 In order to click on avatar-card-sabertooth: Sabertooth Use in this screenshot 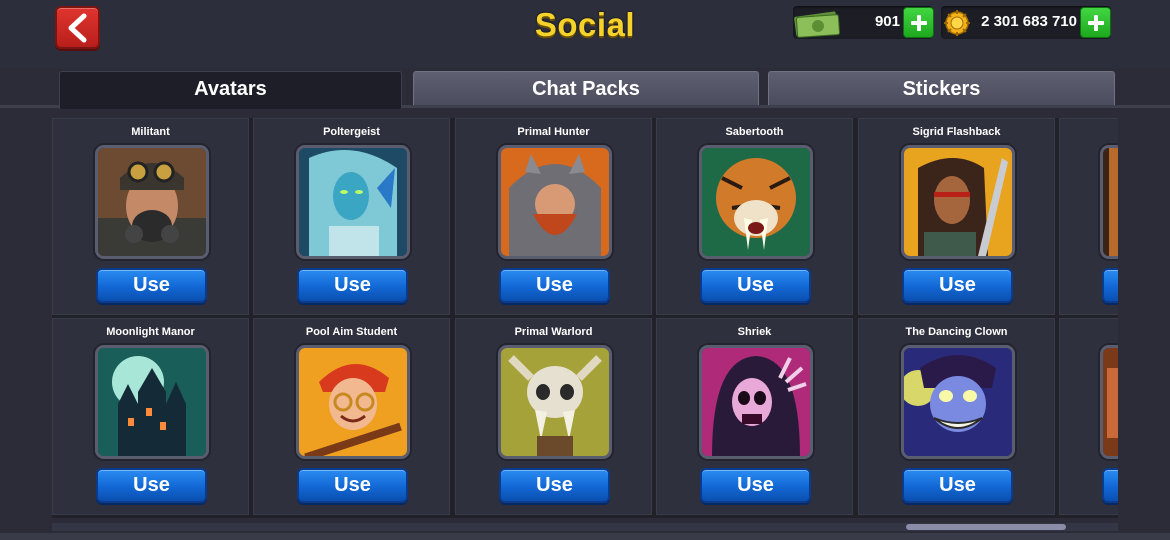, I will do `click(754, 216)`.